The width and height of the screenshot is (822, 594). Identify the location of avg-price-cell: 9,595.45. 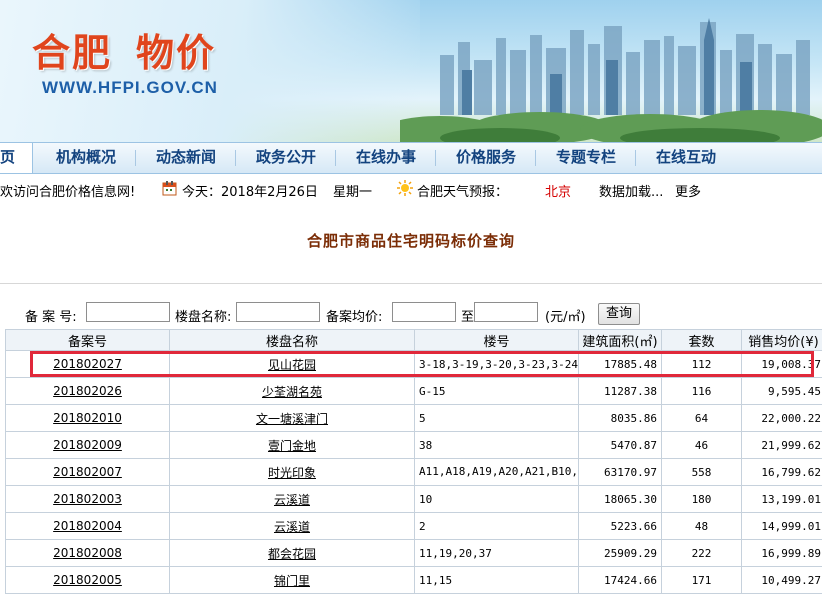
(782, 391).